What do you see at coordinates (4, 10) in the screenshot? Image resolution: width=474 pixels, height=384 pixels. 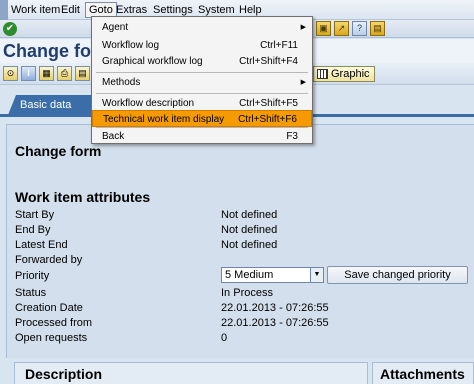 I see `sap-logo-icon` at bounding box center [4, 10].